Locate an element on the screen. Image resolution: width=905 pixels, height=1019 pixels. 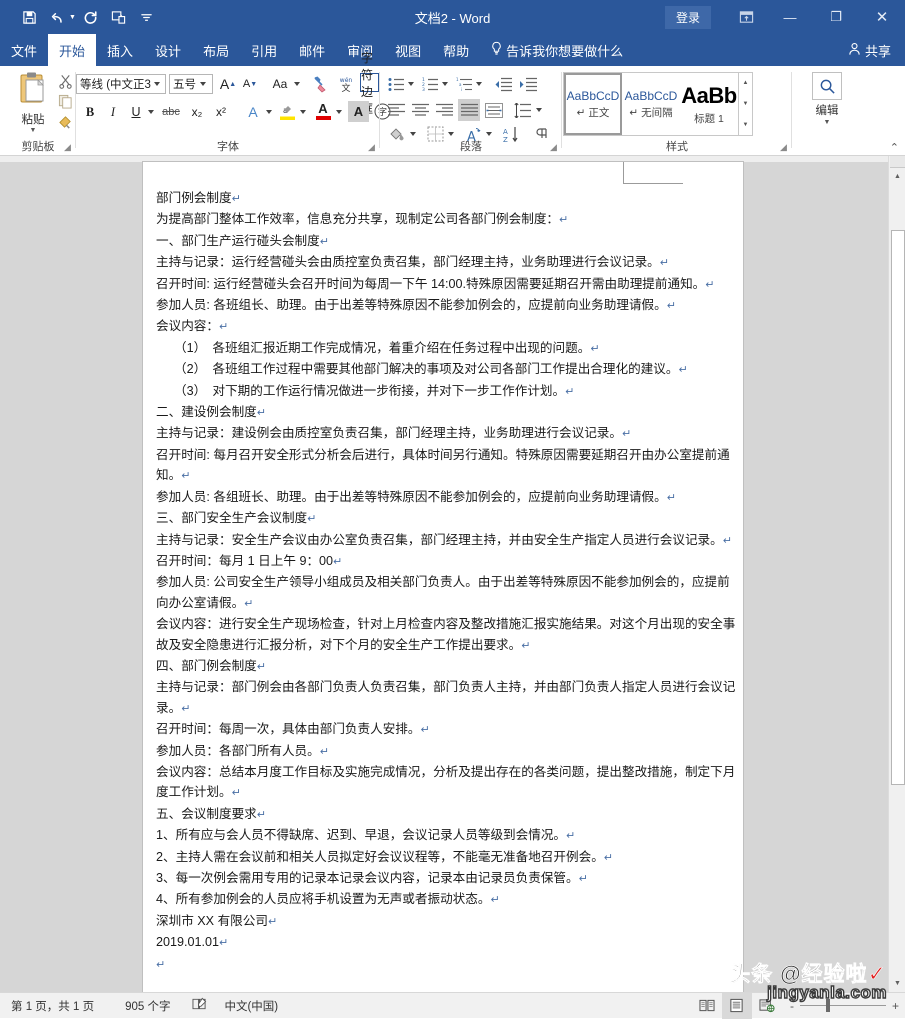
justify-button is located at coordinates (469, 110).